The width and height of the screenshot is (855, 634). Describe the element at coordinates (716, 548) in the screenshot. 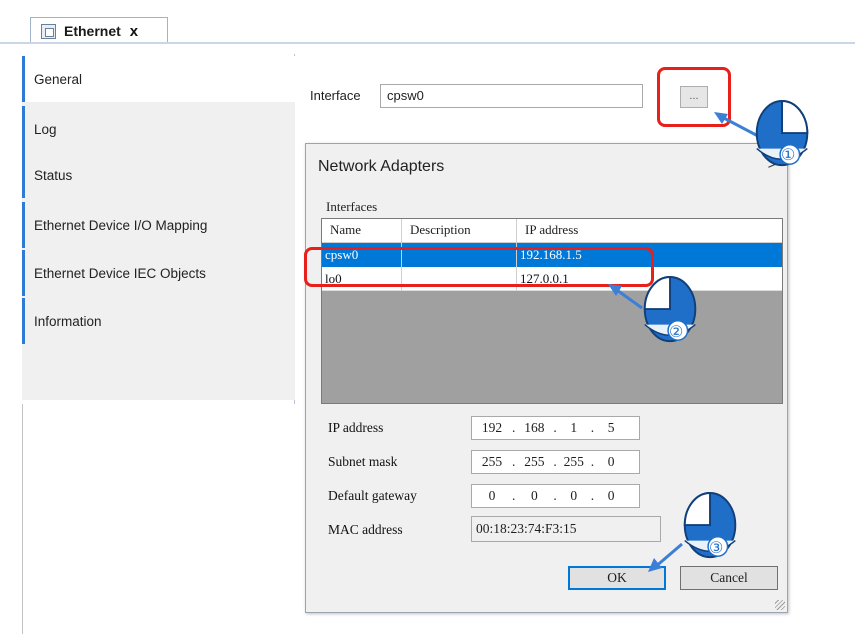

I see `callout-number: ③` at that location.